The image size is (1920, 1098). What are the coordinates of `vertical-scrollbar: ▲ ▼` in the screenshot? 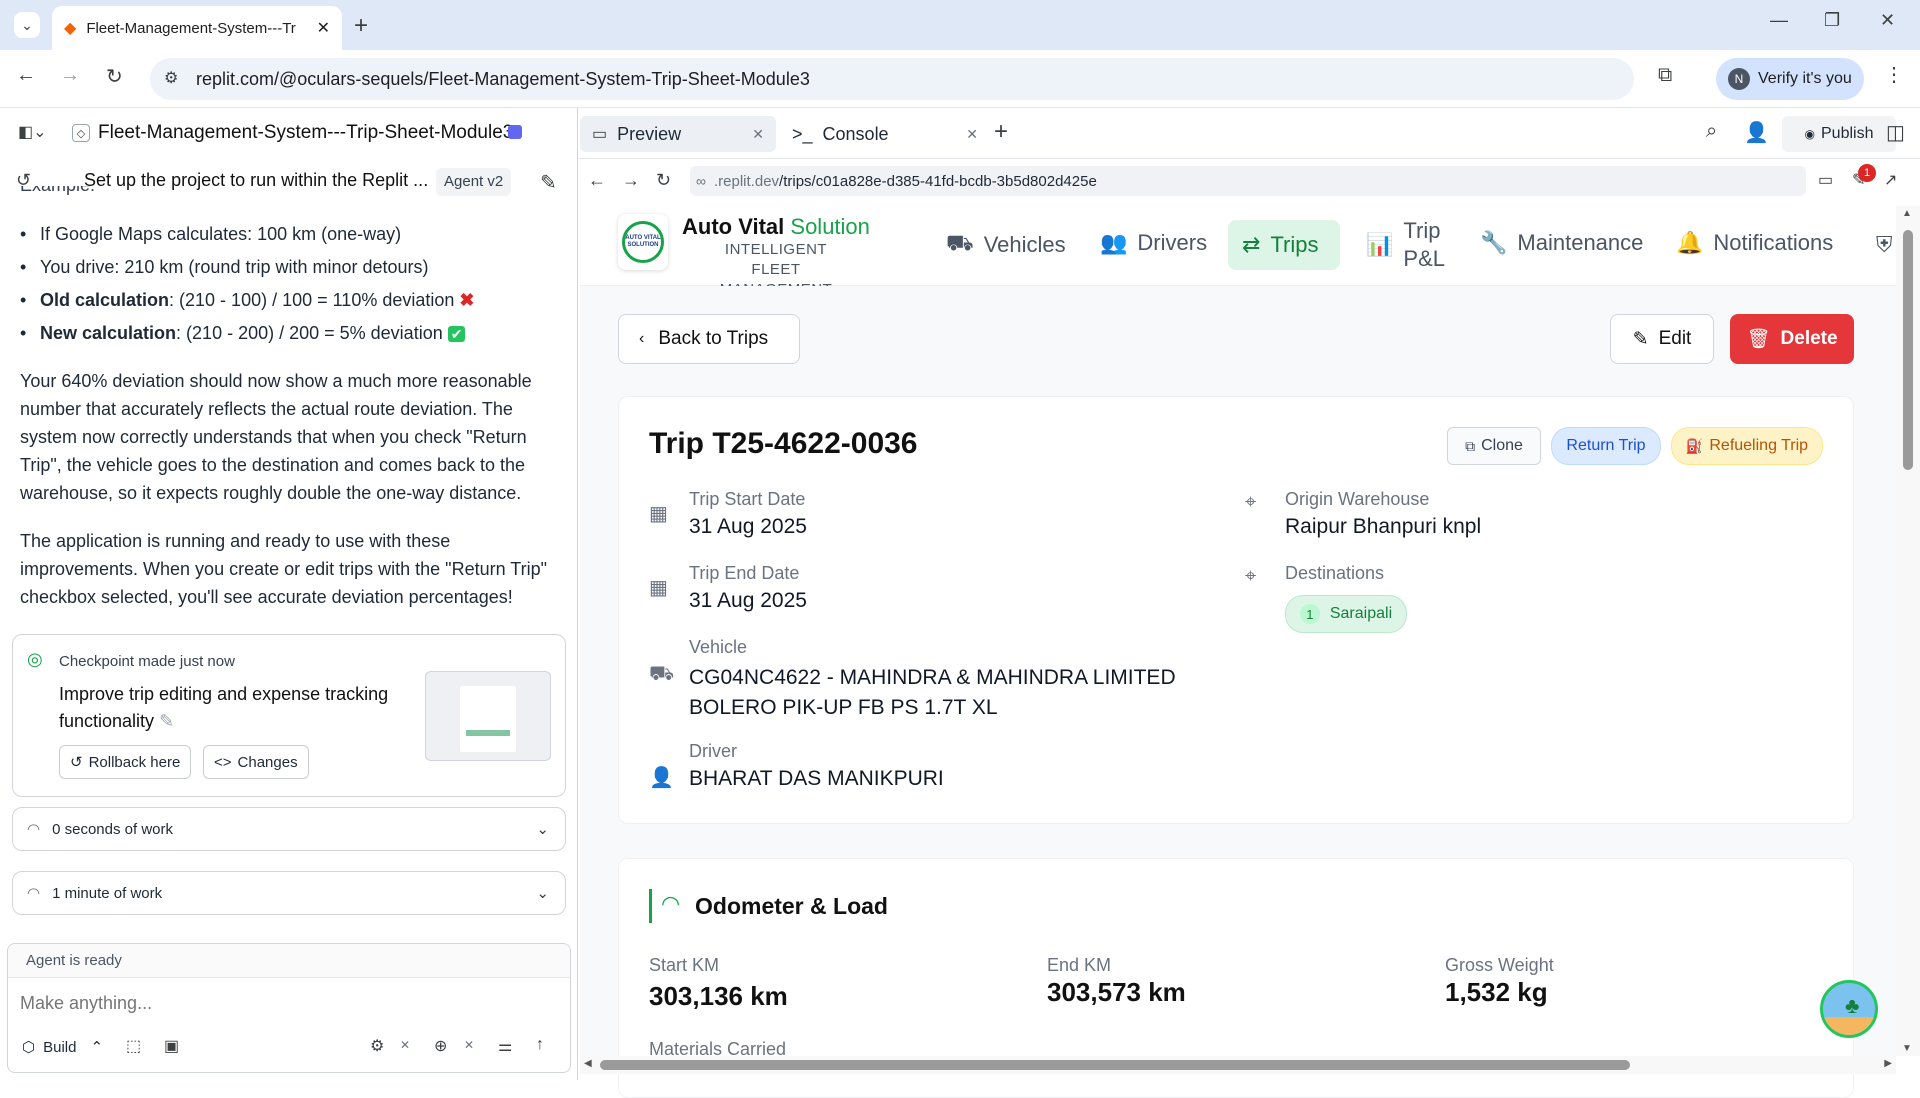 It's located at (1908, 631).